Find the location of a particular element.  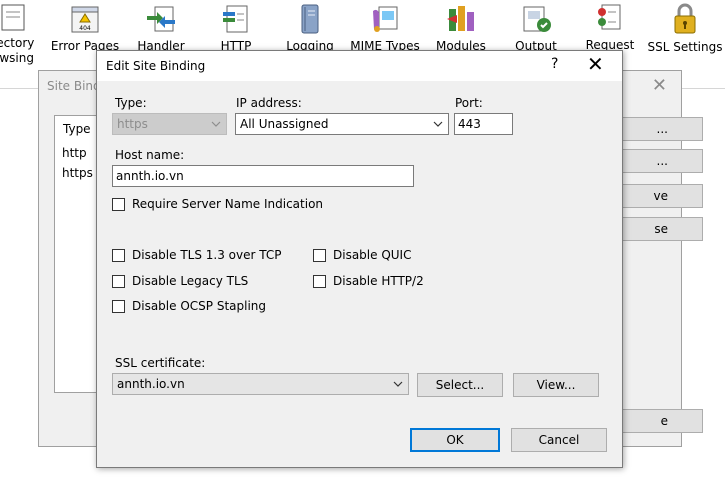

port-label: Port: is located at coordinates (469, 103).